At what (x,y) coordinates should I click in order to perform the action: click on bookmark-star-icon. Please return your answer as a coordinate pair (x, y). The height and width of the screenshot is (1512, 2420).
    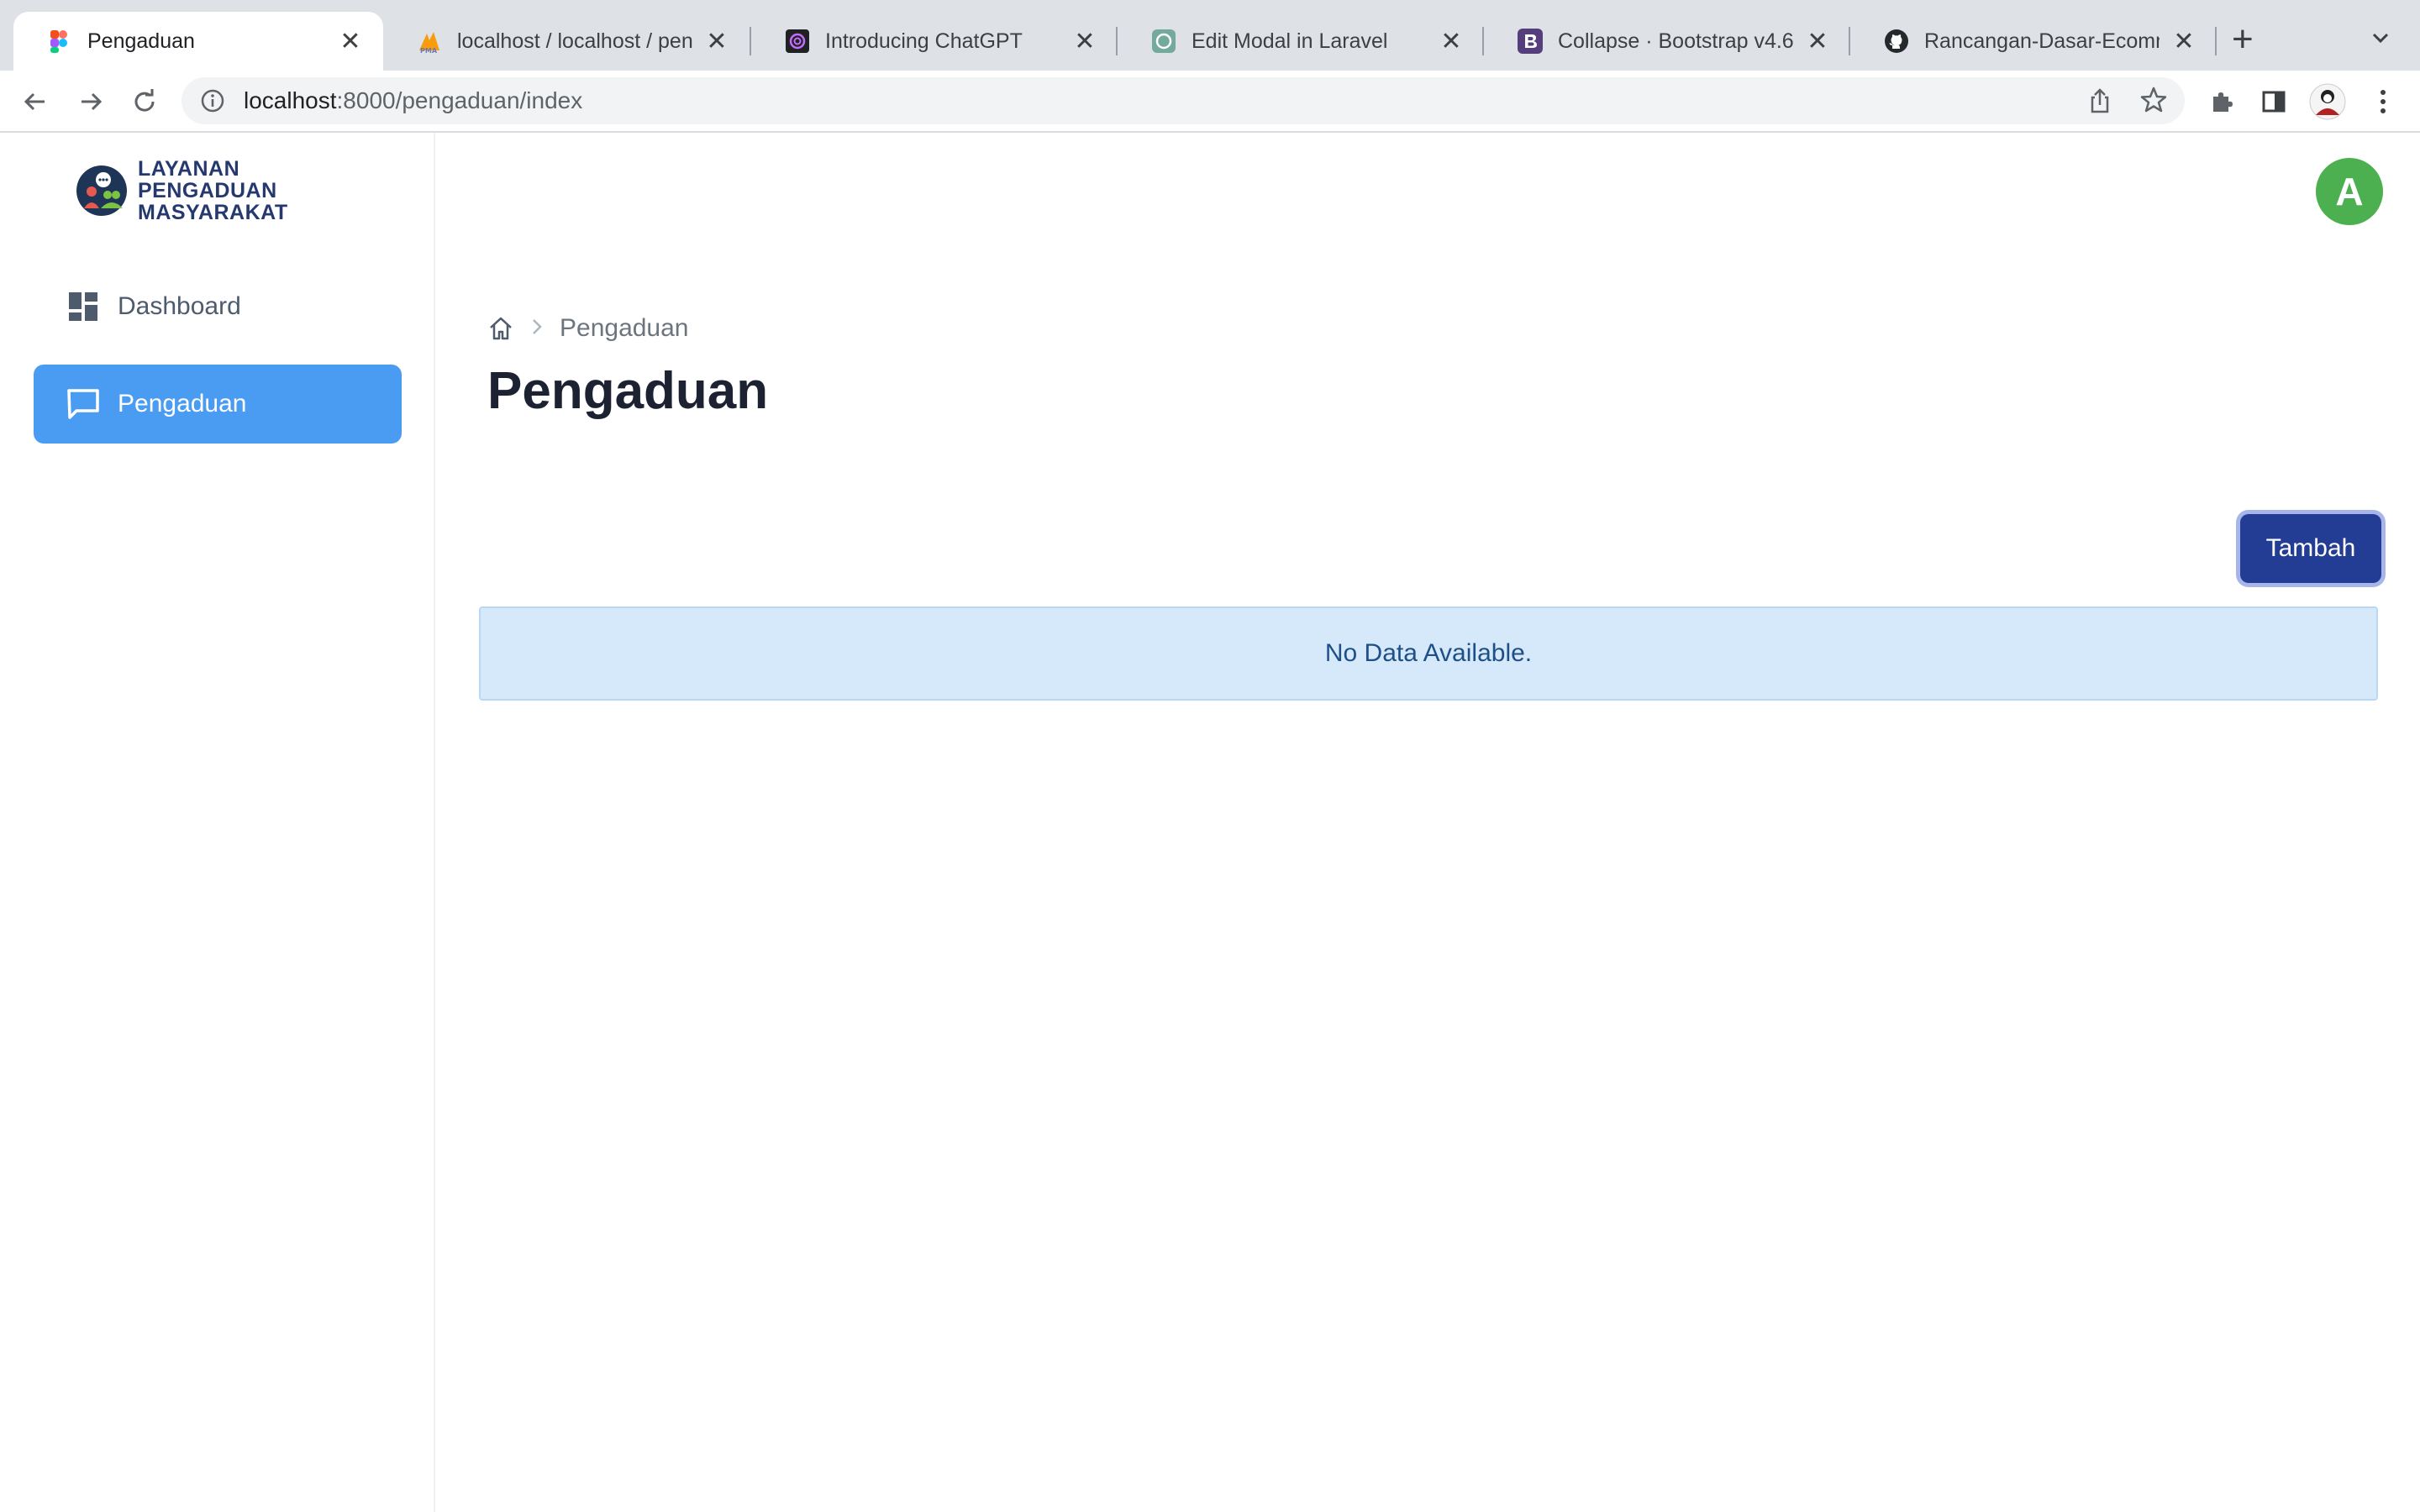
    Looking at the image, I should click on (2153, 103).